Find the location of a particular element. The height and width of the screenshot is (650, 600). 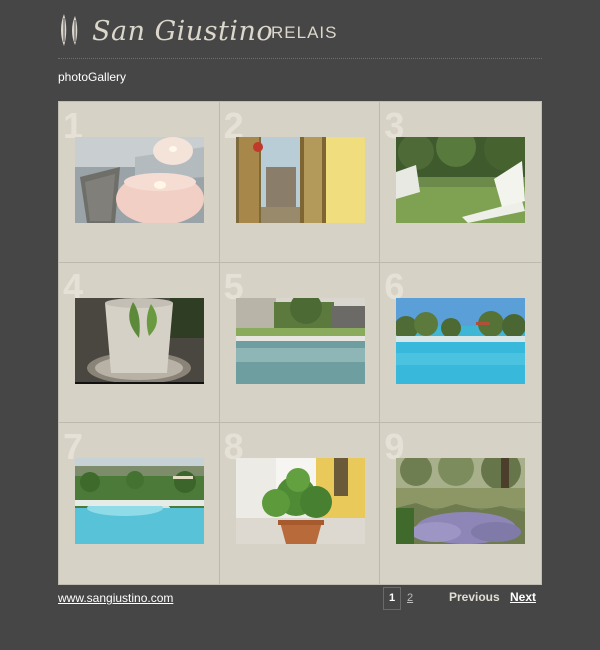

gallery-item-2: 2 is located at coordinates (300, 182).